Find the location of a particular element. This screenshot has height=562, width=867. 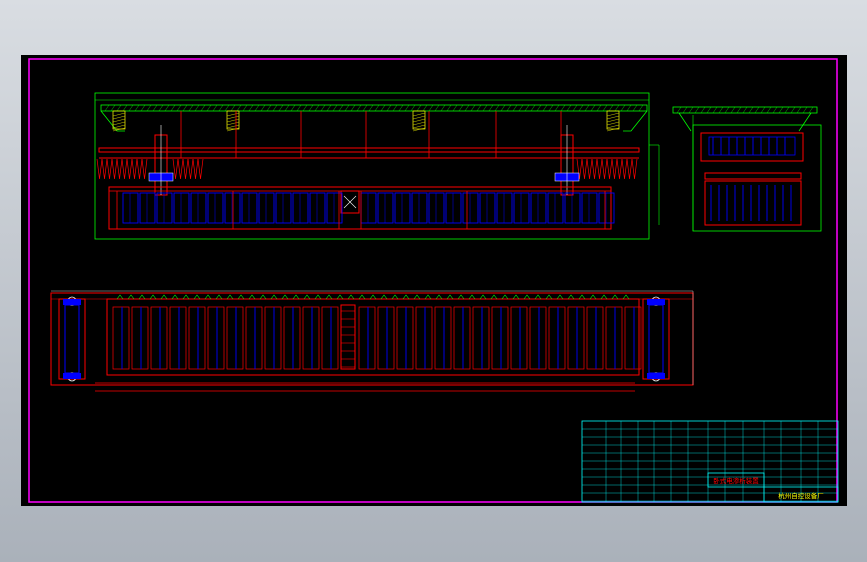

top-beam is located at coordinates (374, 108).